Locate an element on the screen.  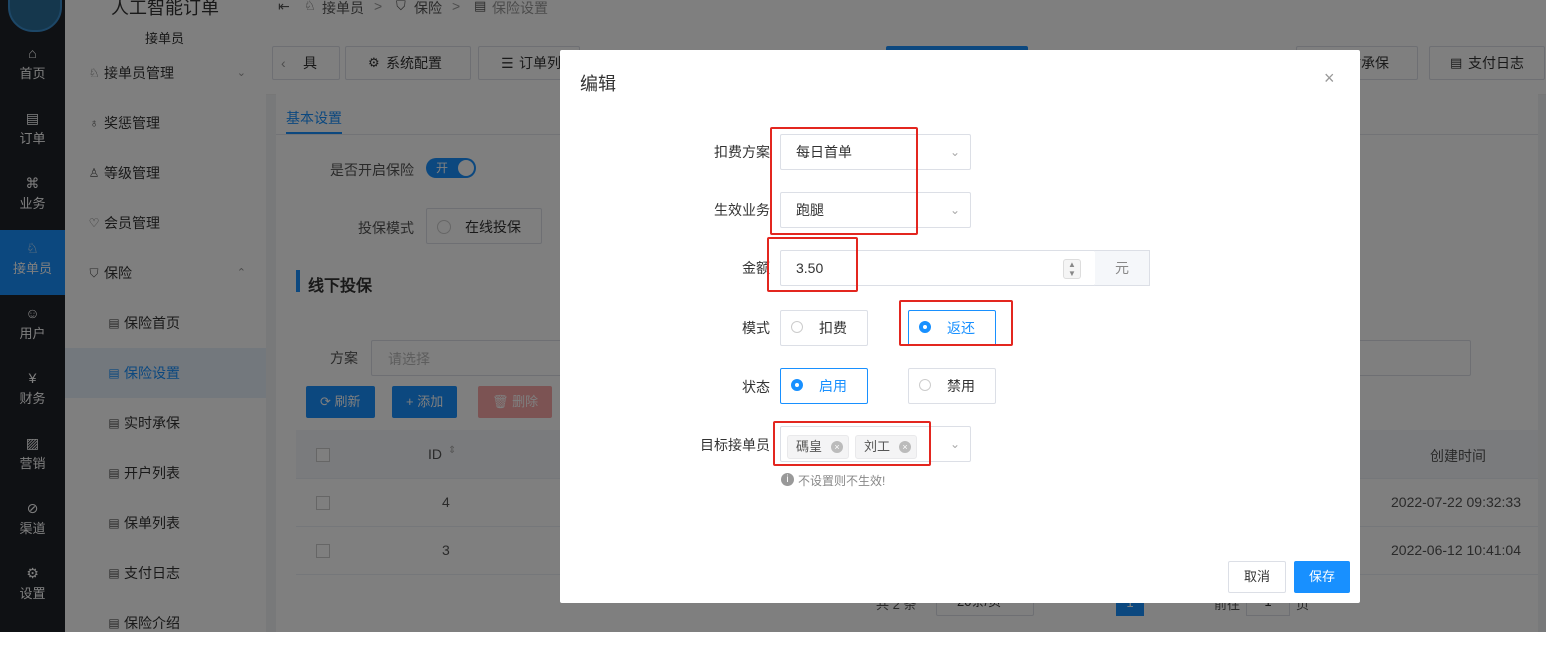
info-icon: i is located at coordinates (787, 479).